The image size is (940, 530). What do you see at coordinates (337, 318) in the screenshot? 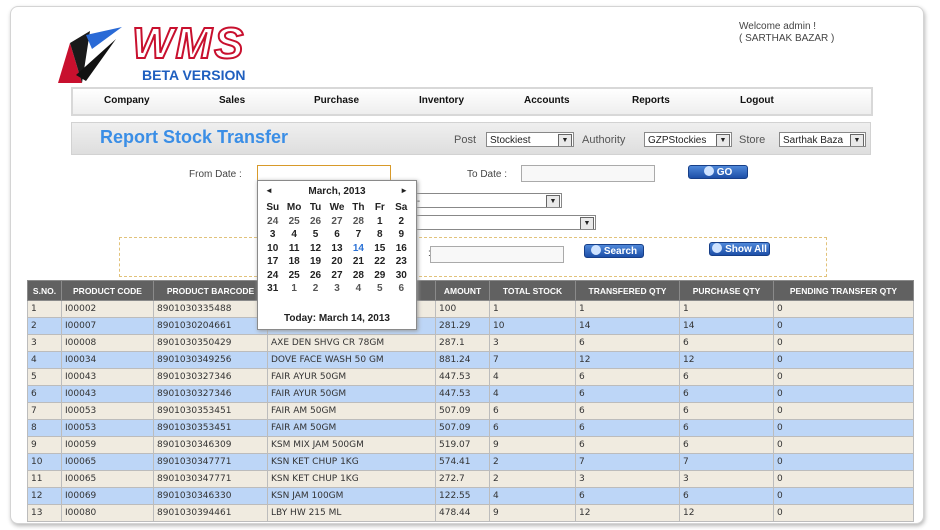
I see `calendar-today-link: Today: March 14, 2013` at bounding box center [337, 318].